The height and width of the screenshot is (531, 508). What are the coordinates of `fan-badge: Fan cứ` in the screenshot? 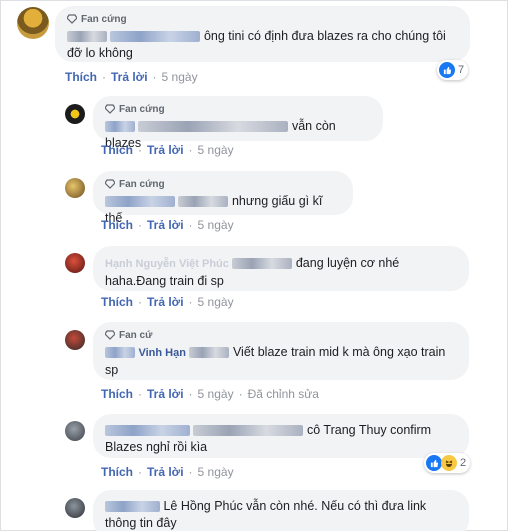 It's located at (281, 335).